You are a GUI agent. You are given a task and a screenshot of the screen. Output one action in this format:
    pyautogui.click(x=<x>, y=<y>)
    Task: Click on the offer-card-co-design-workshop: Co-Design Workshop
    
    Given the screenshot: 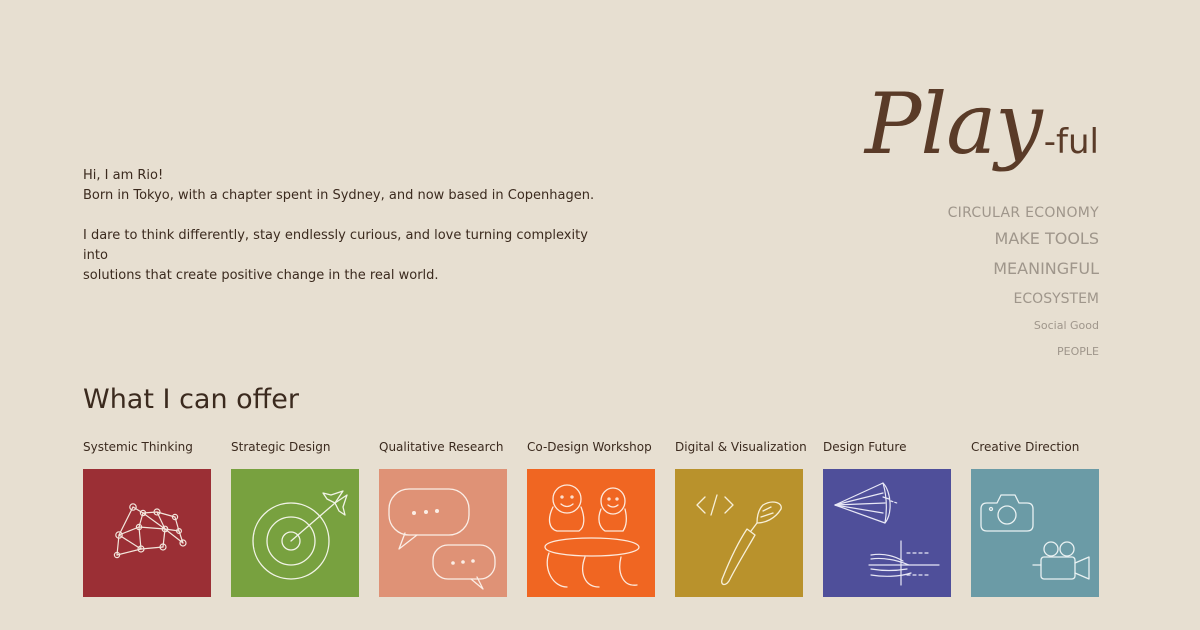 What is the action you would take?
    pyautogui.click(x=591, y=517)
    